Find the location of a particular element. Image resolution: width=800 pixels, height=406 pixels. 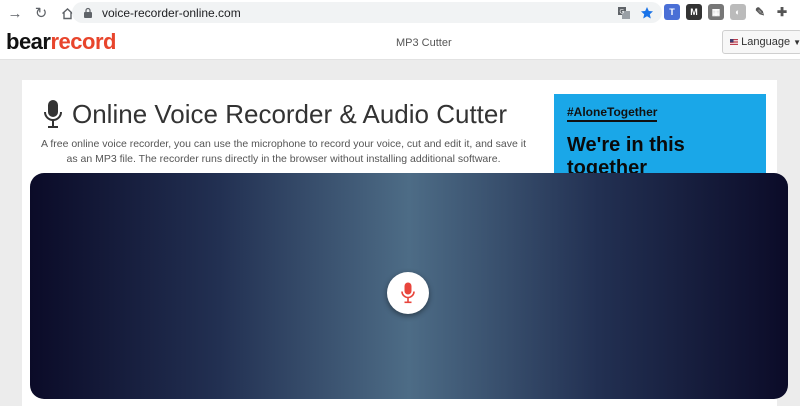

reload-icon: ↻ is located at coordinates (41, 13).